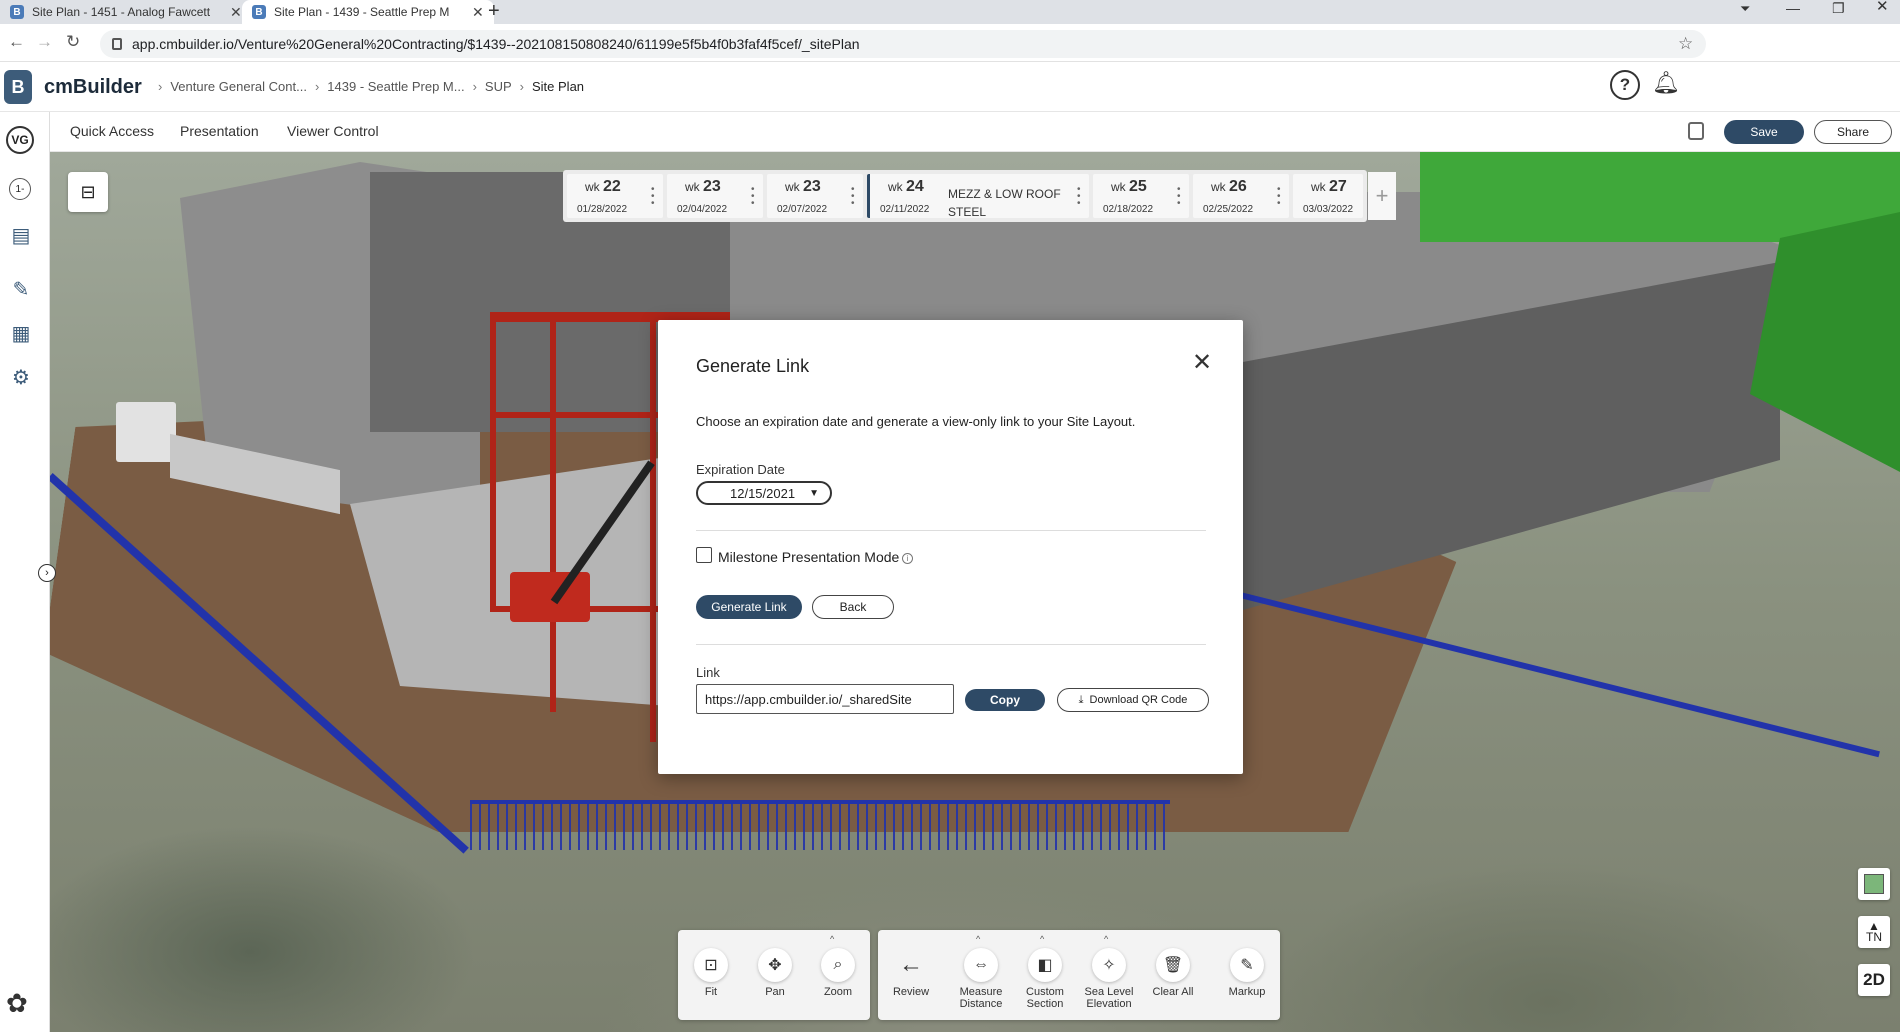 The width and height of the screenshot is (1900, 1032). What do you see at coordinates (112, 131) in the screenshot?
I see `menu-quick-access: Quick Access` at bounding box center [112, 131].